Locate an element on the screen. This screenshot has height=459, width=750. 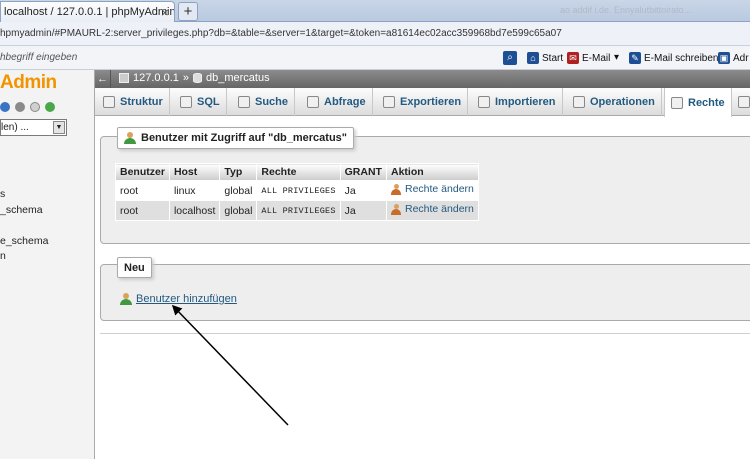
docs-nav-icon is located at coordinates (35, 107).